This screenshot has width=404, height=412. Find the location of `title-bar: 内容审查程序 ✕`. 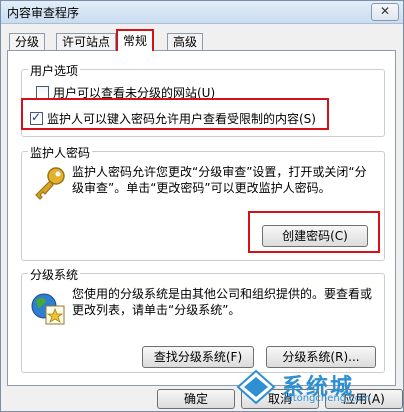

title-bar: 内容审查程序 ✕ is located at coordinates (202, 12).